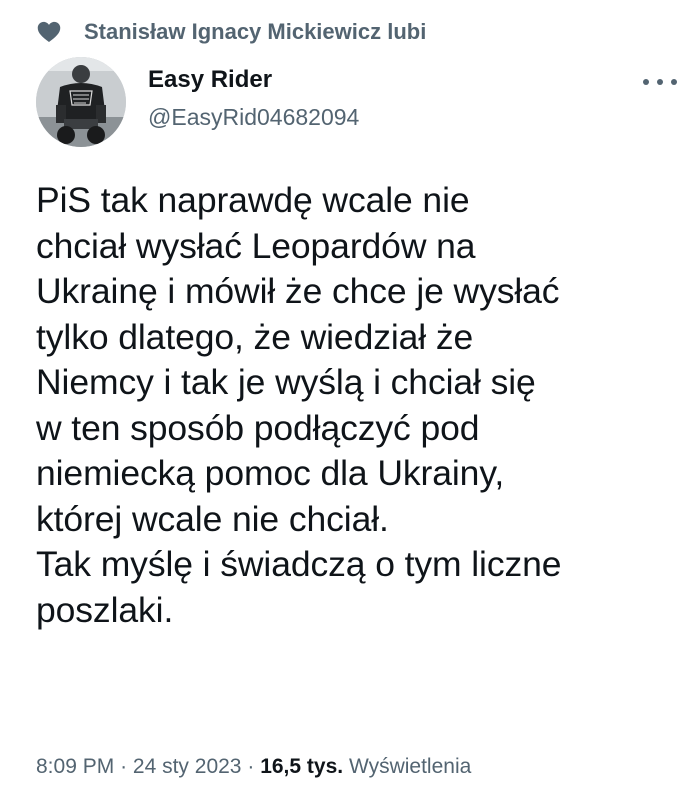 The image size is (695, 794). Describe the element at coordinates (302, 766) in the screenshot. I see `views-count: 16,5 tys.` at that location.